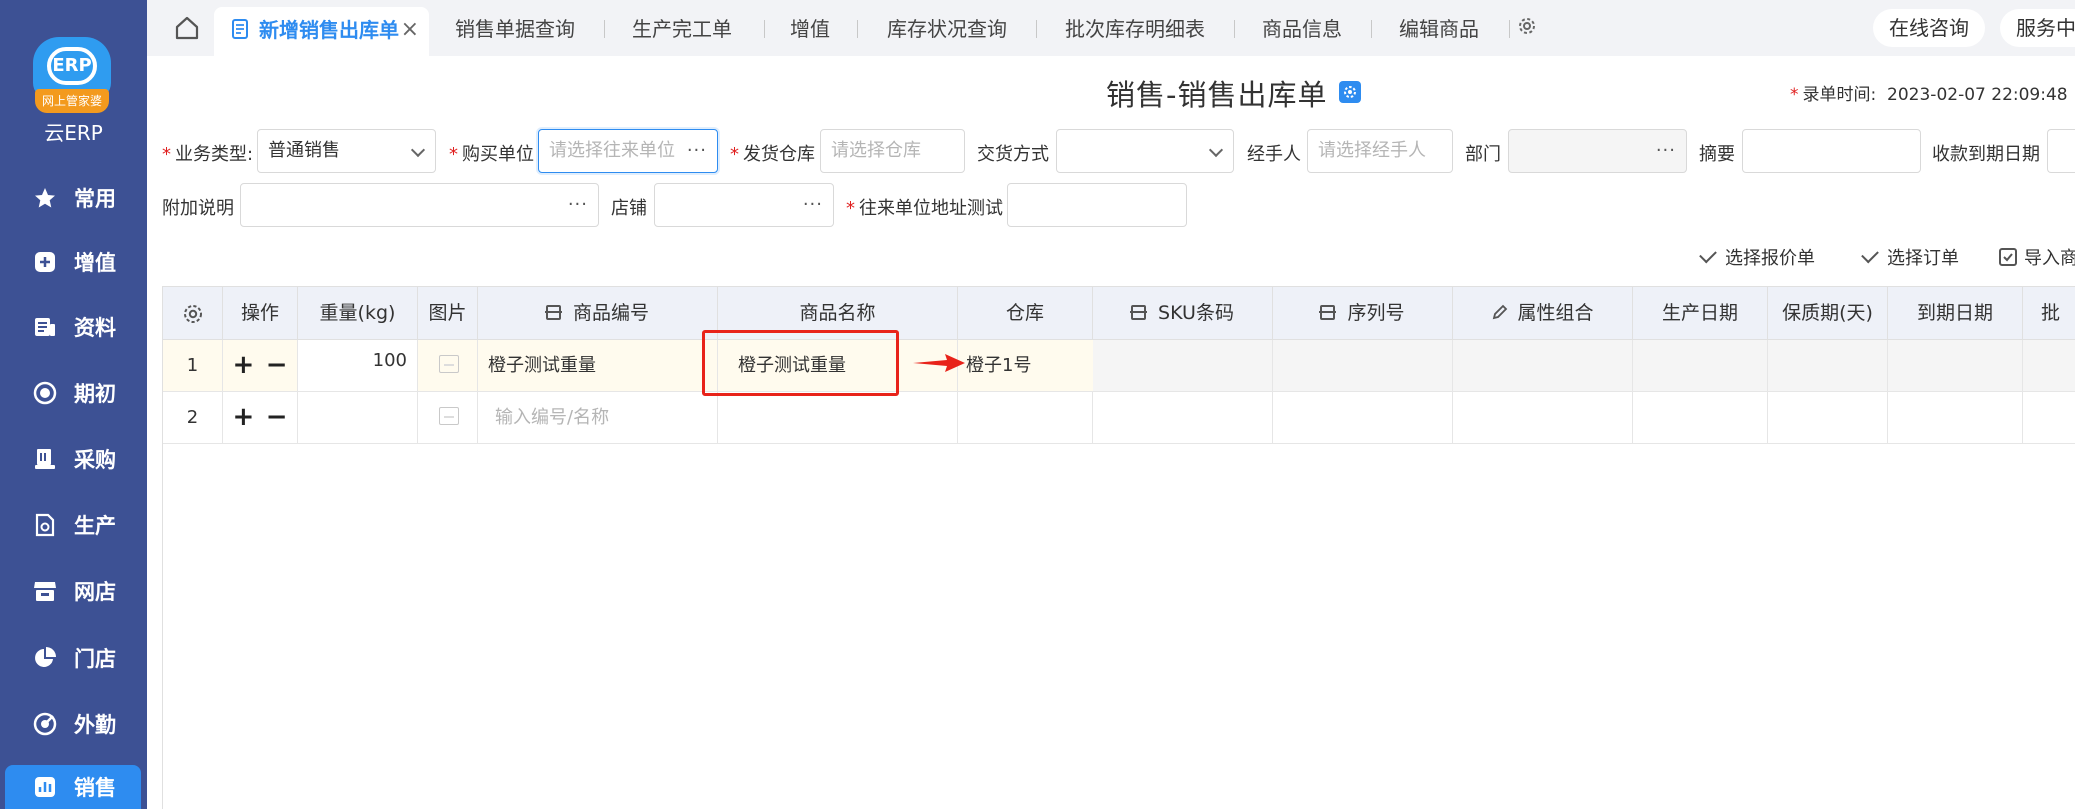 The width and height of the screenshot is (2075, 809). What do you see at coordinates (73, 787) in the screenshot?
I see `sidebar-item-sales: 销售` at bounding box center [73, 787].